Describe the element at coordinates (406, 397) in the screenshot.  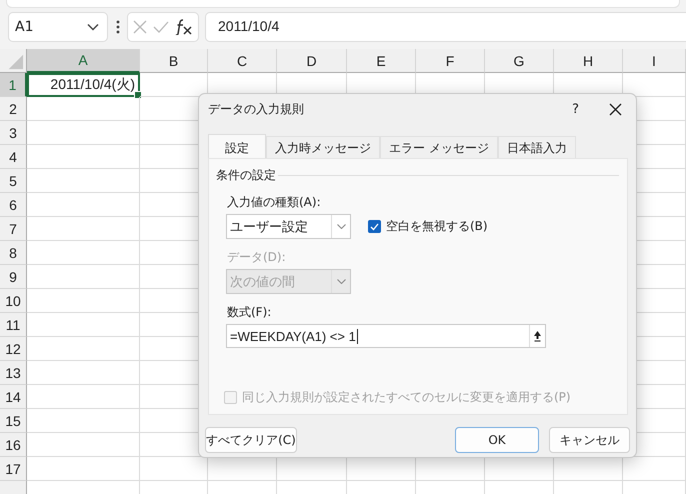
I see `checkbox-label: 同じ入力規則が設定されたすべてのセルに変更を適用する(P)` at that location.